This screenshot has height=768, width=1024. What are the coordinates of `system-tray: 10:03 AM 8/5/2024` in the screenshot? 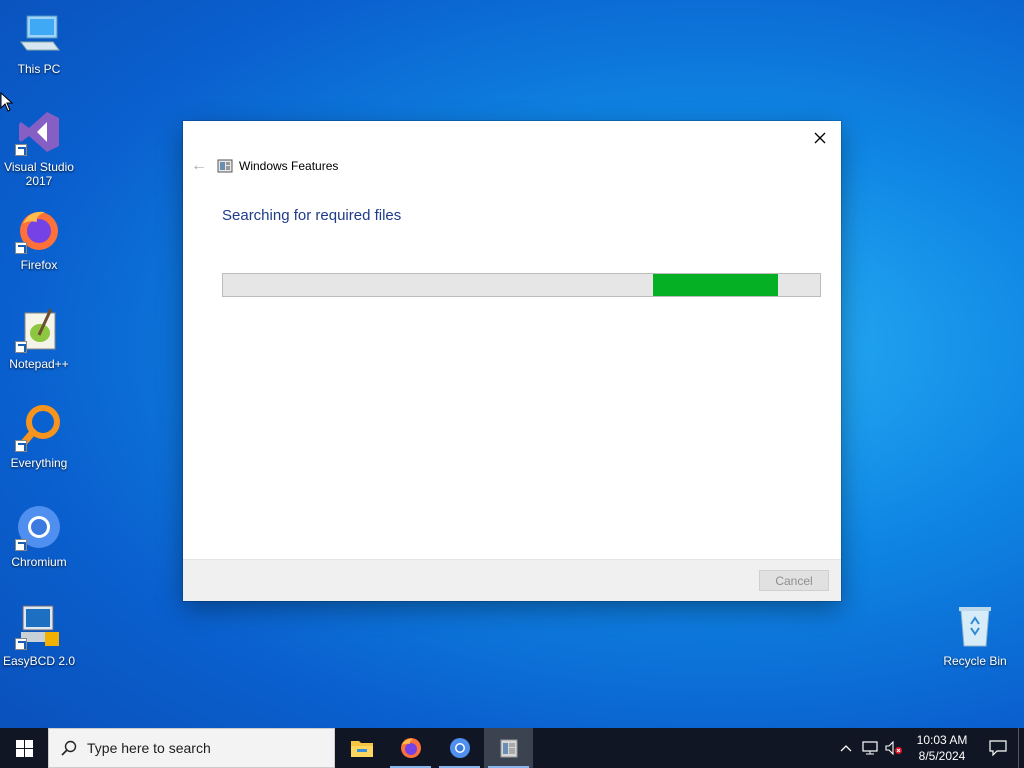 It's located at (929, 748).